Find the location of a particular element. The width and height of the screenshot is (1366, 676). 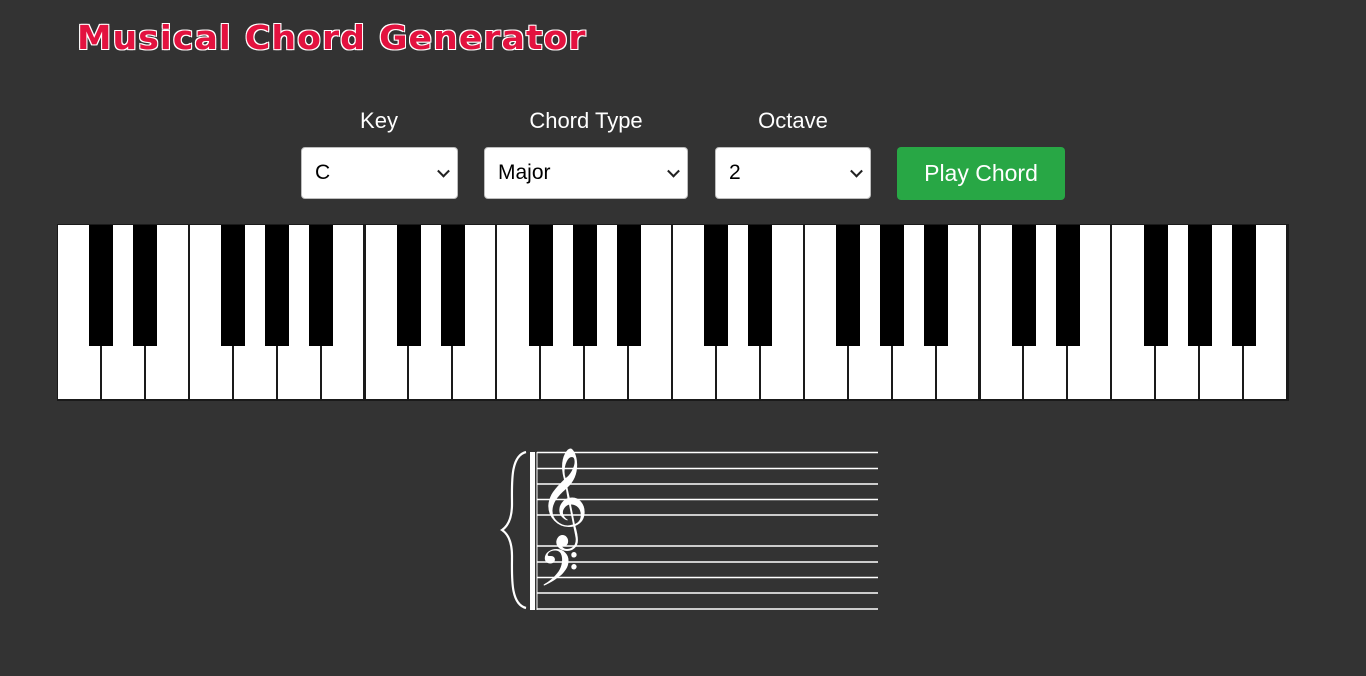

chord-type-select: Major is located at coordinates (586, 173).